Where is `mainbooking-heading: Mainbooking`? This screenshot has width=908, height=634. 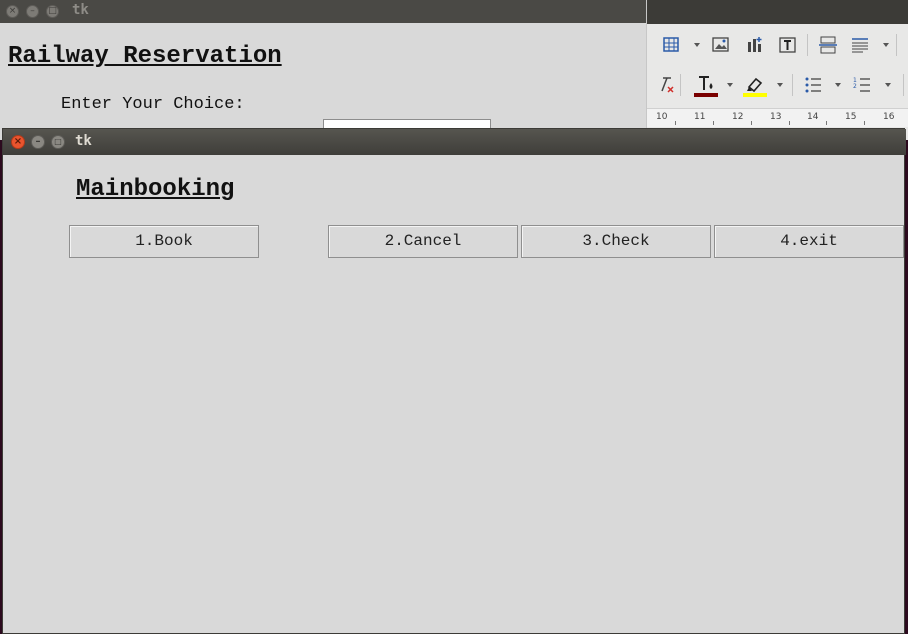 mainbooking-heading: Mainbooking is located at coordinates (155, 189).